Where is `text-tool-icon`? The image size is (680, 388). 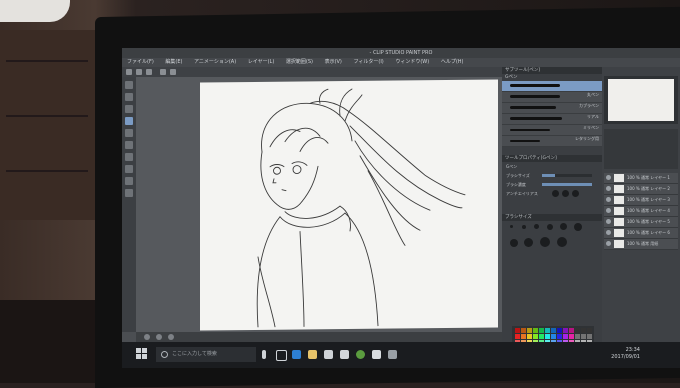
text-tool-icon is located at coordinates (129, 193).